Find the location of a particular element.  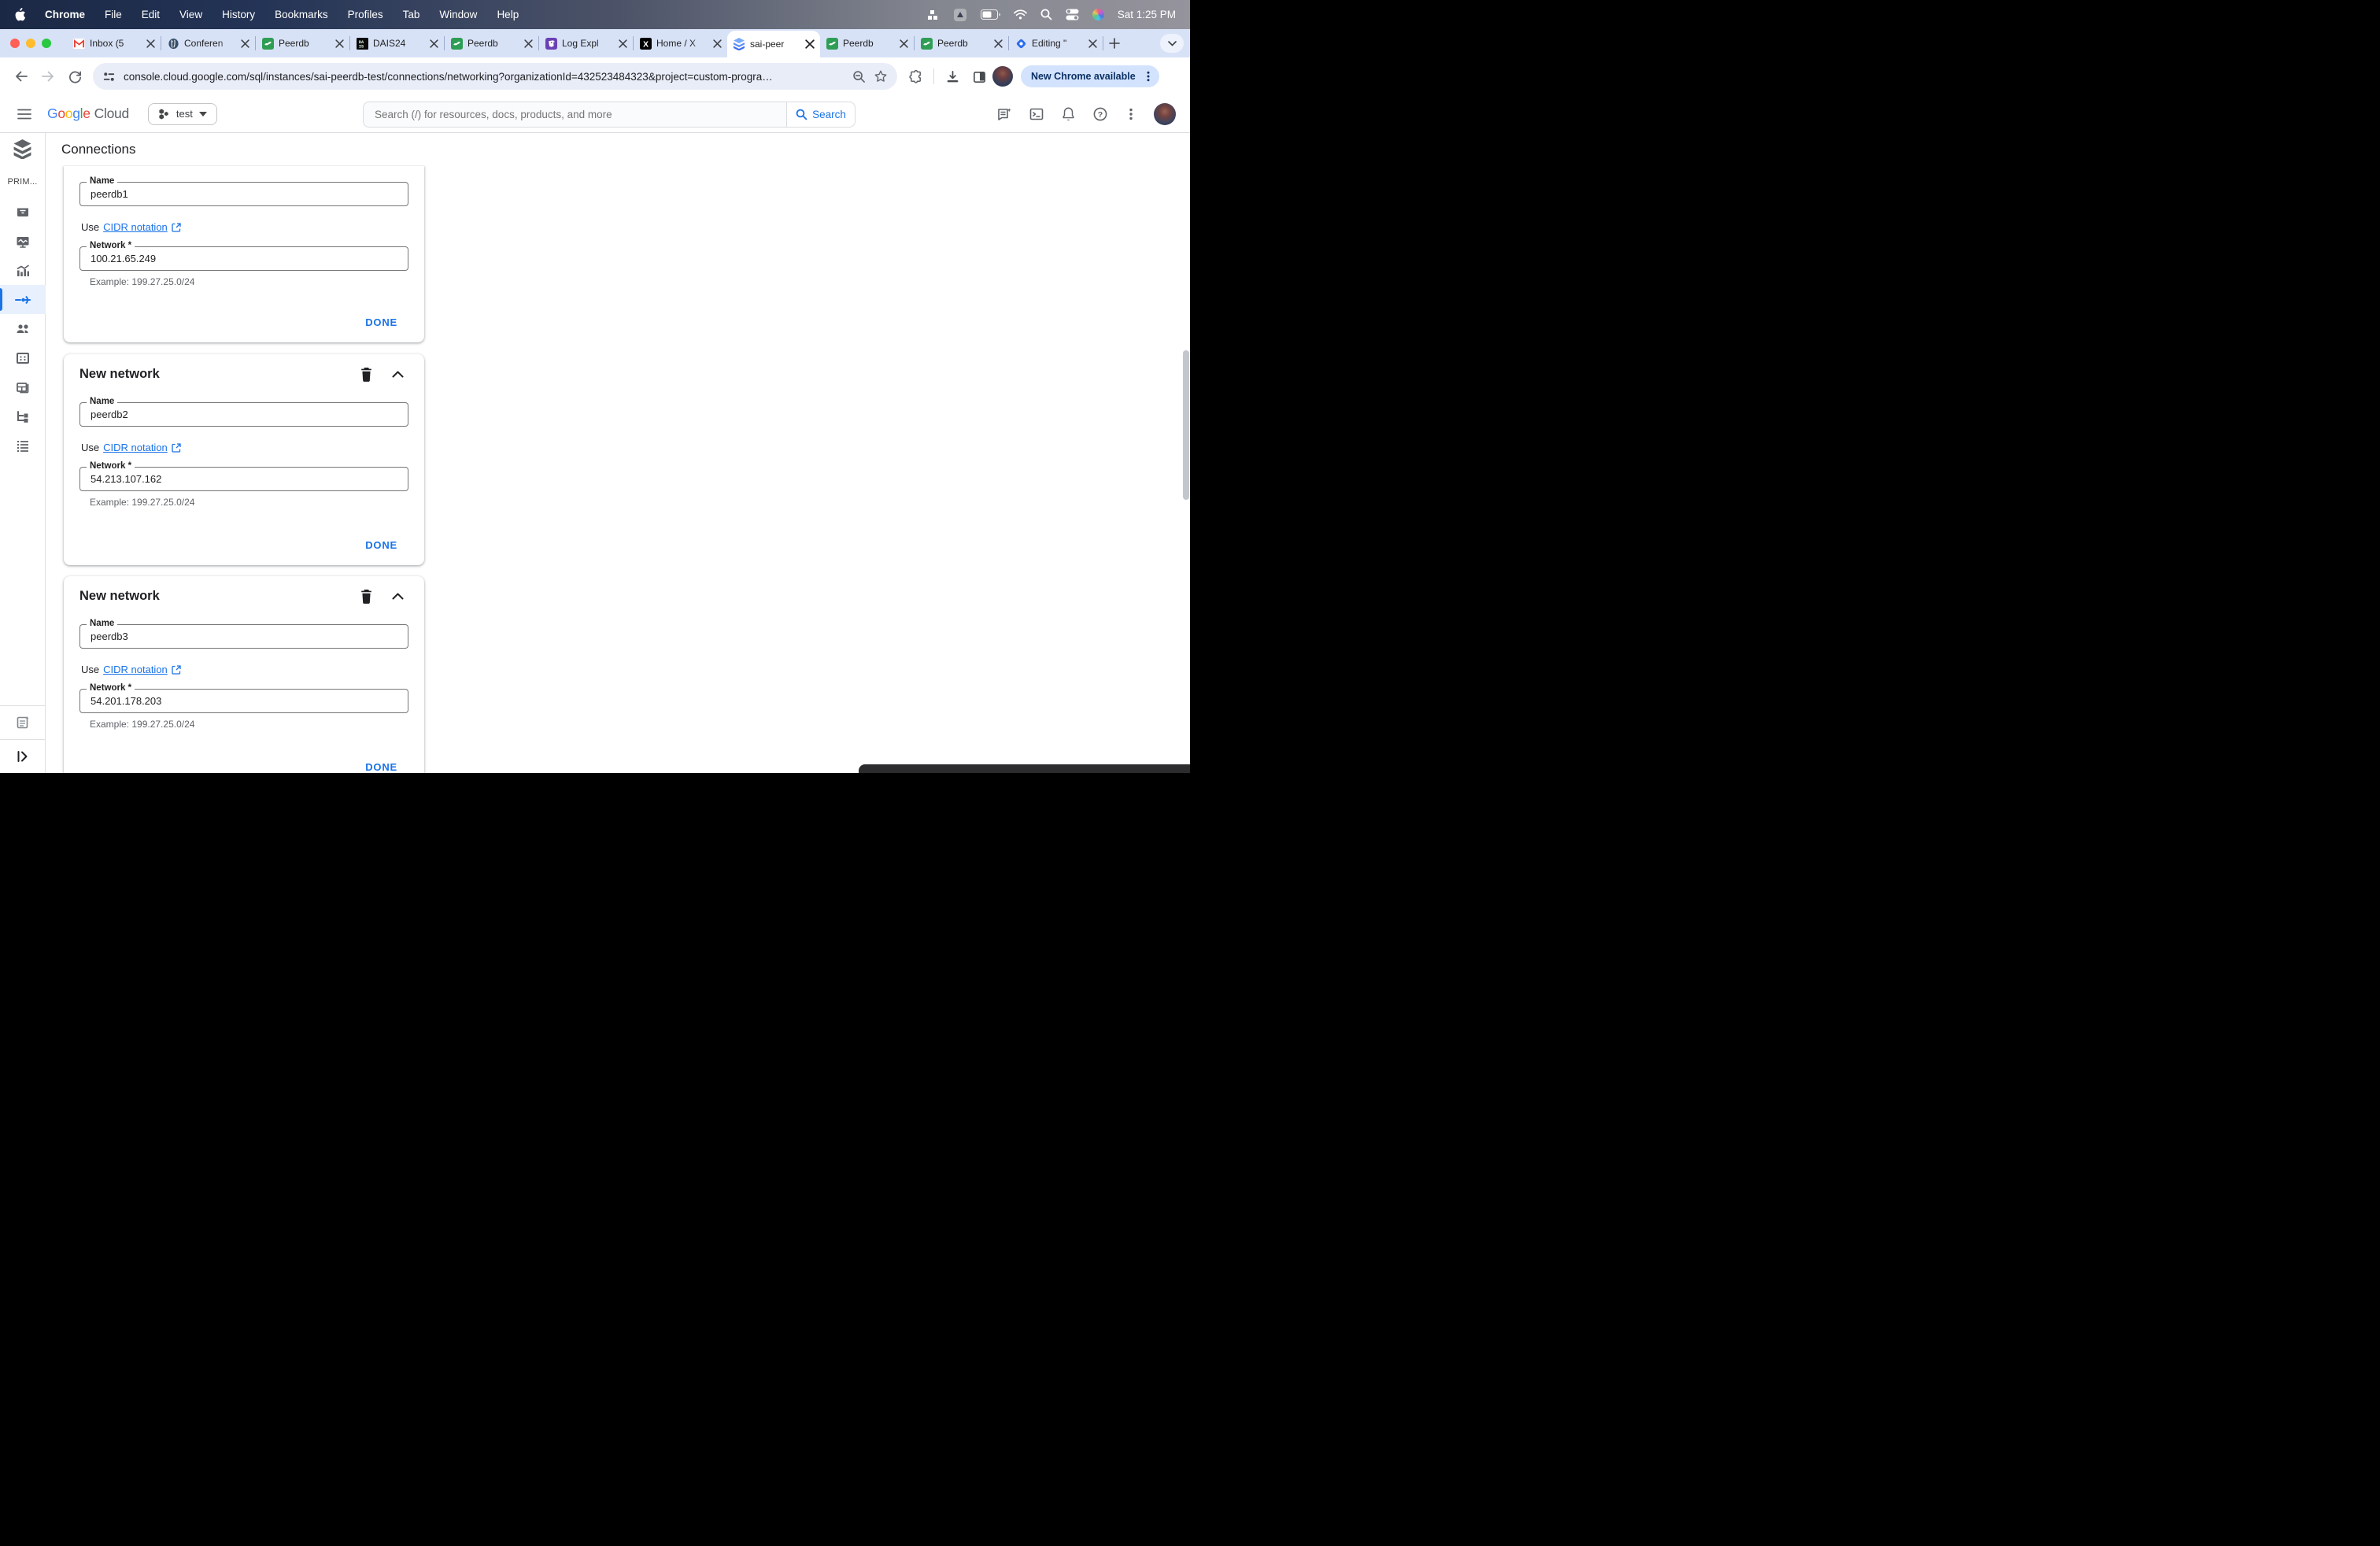

tab-x-home: X Home / X is located at coordinates (680, 43).